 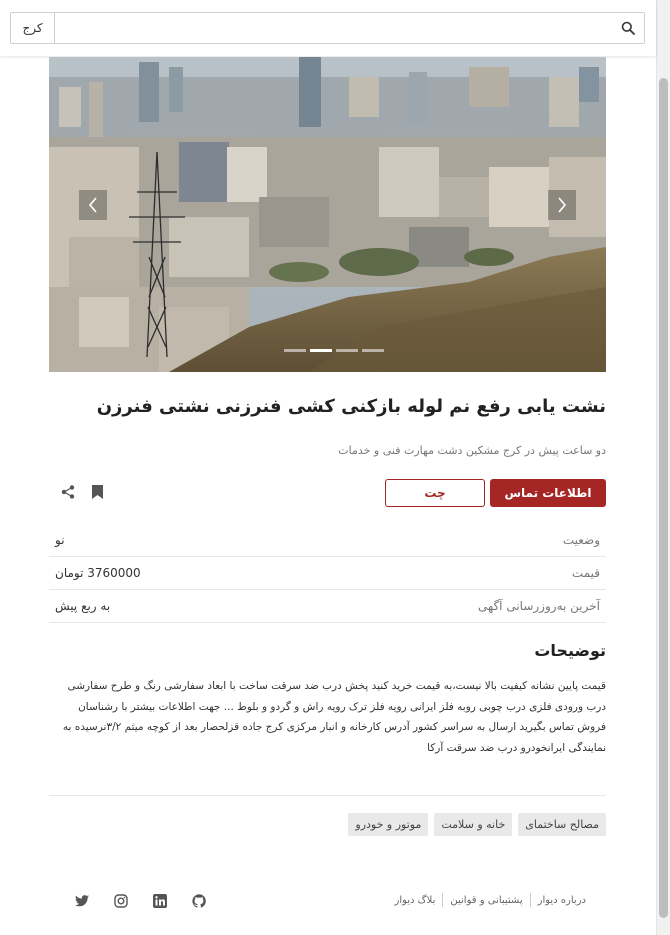 I want to click on tag-home-health: خانه و سلامت, so click(x=473, y=824).